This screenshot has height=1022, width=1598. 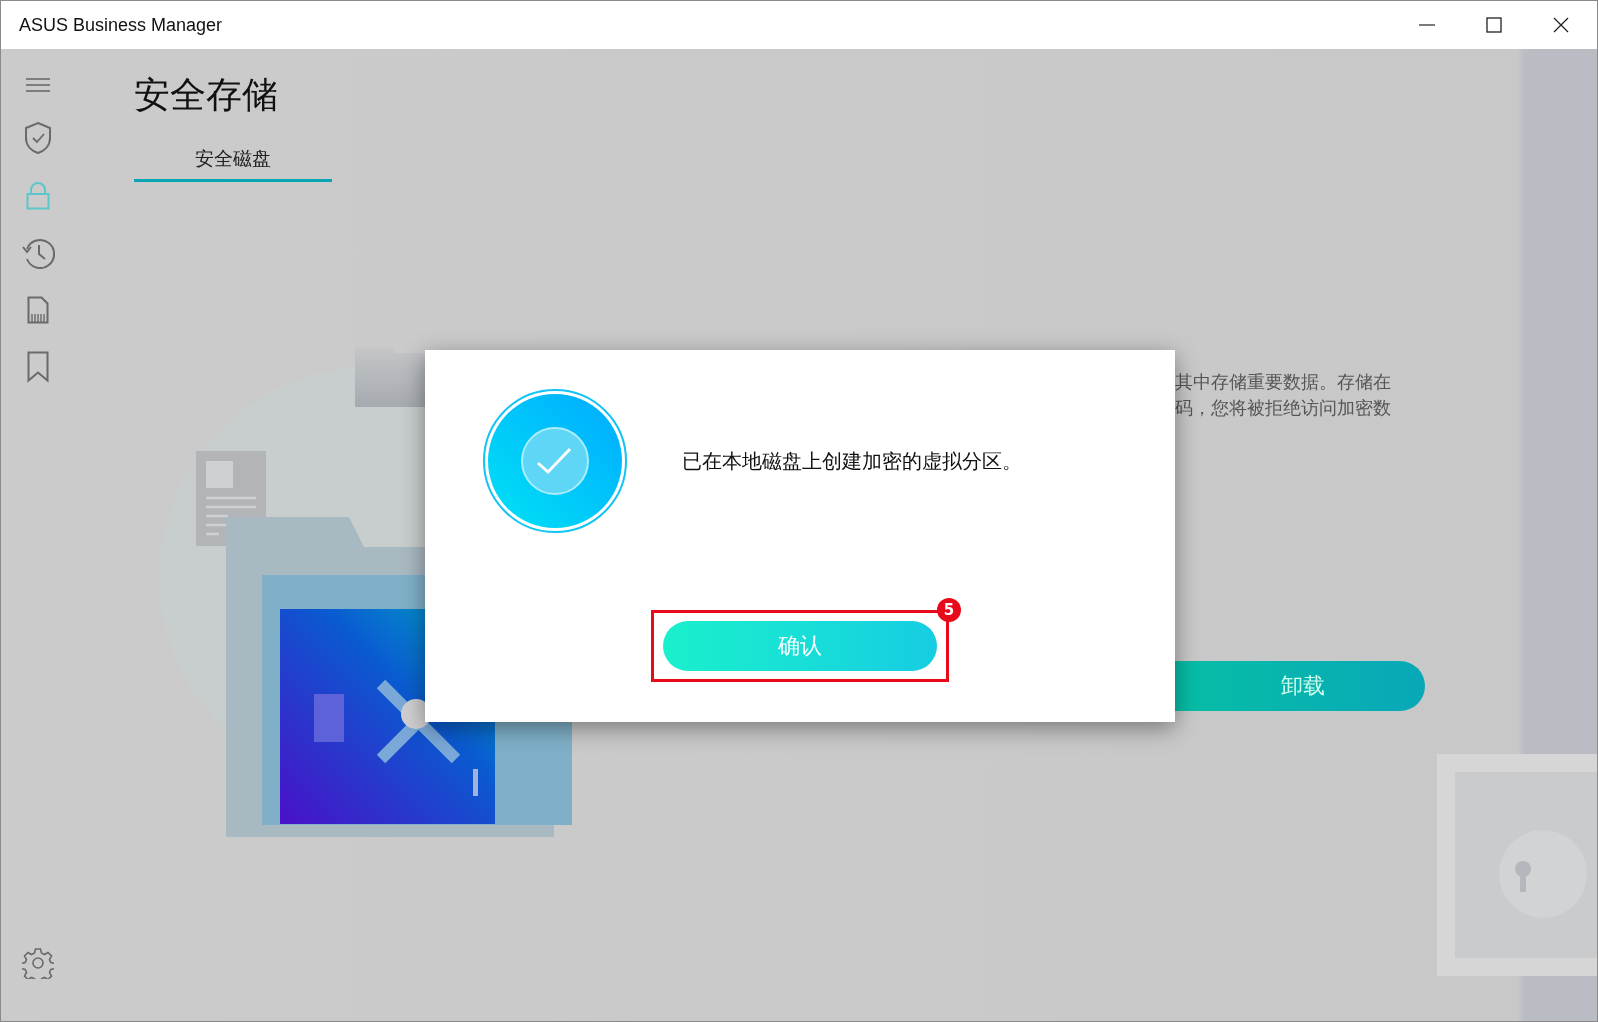 What do you see at coordinates (949, 610) in the screenshot?
I see `step-badge: 5` at bounding box center [949, 610].